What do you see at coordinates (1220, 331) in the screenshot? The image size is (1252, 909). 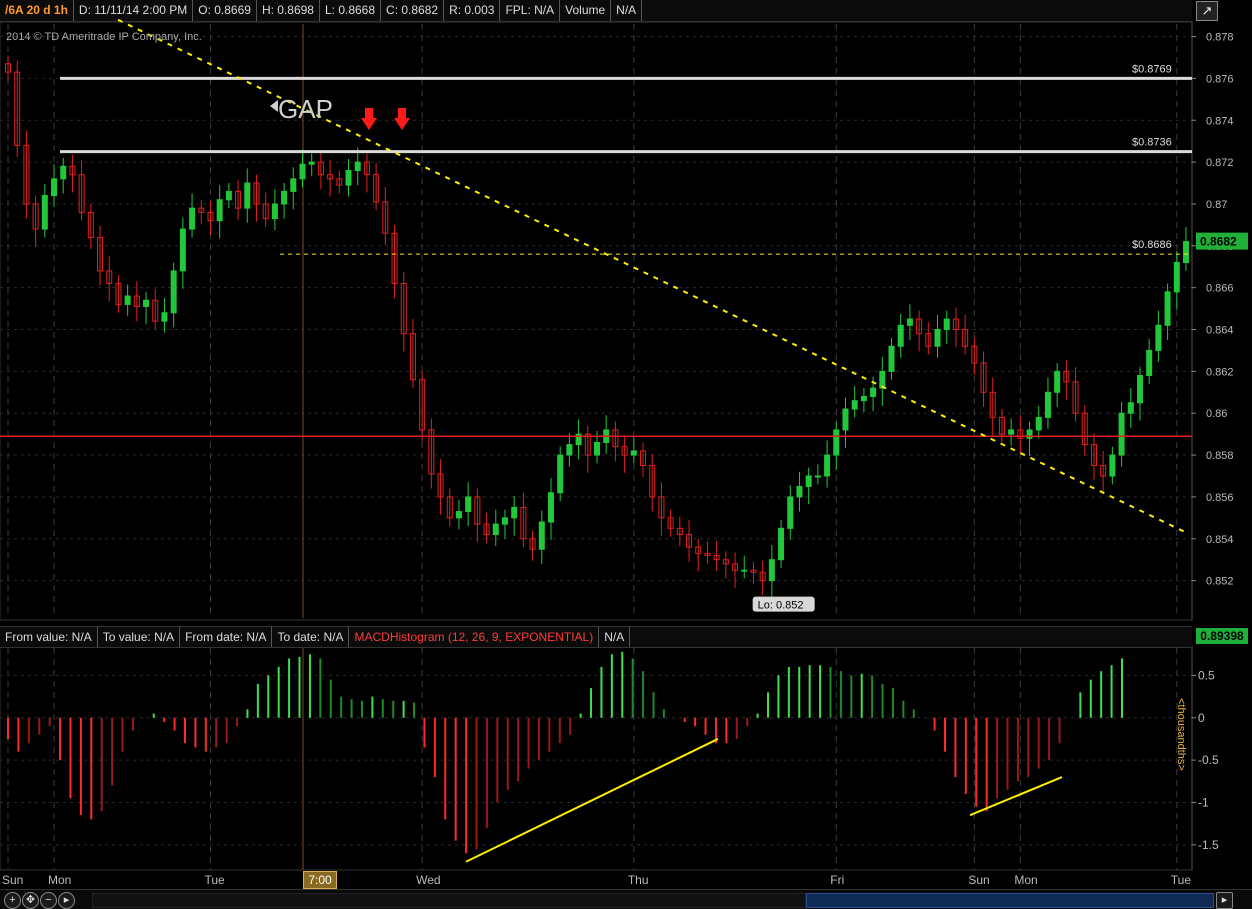 I see `price-tick-label: 0.864` at bounding box center [1220, 331].